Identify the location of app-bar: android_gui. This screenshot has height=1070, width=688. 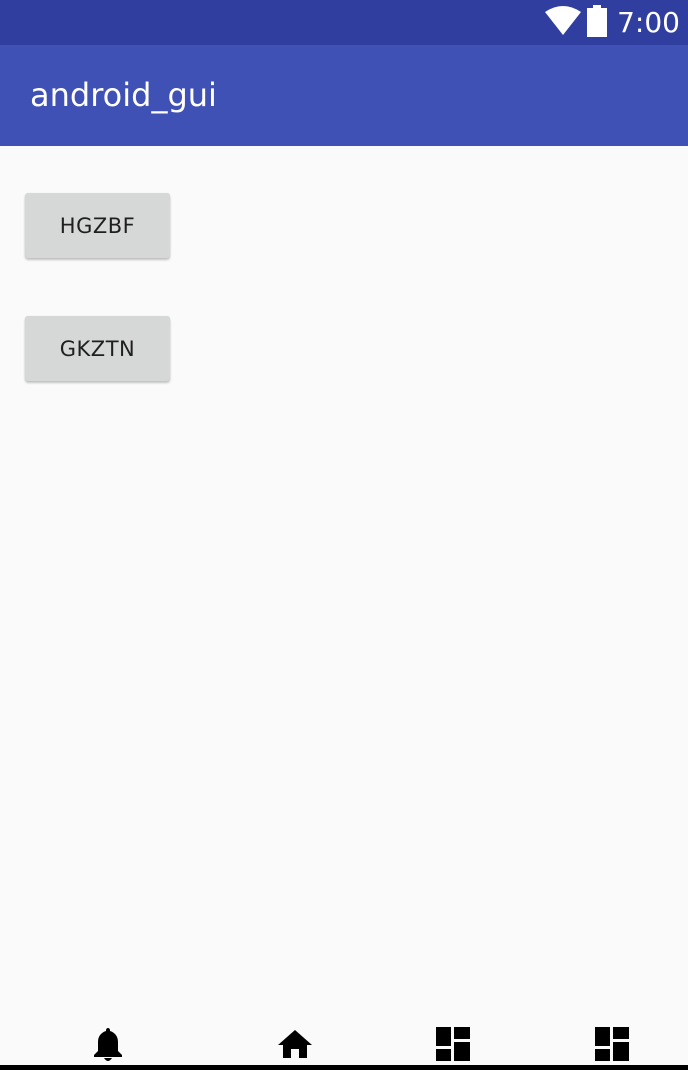
(344, 95).